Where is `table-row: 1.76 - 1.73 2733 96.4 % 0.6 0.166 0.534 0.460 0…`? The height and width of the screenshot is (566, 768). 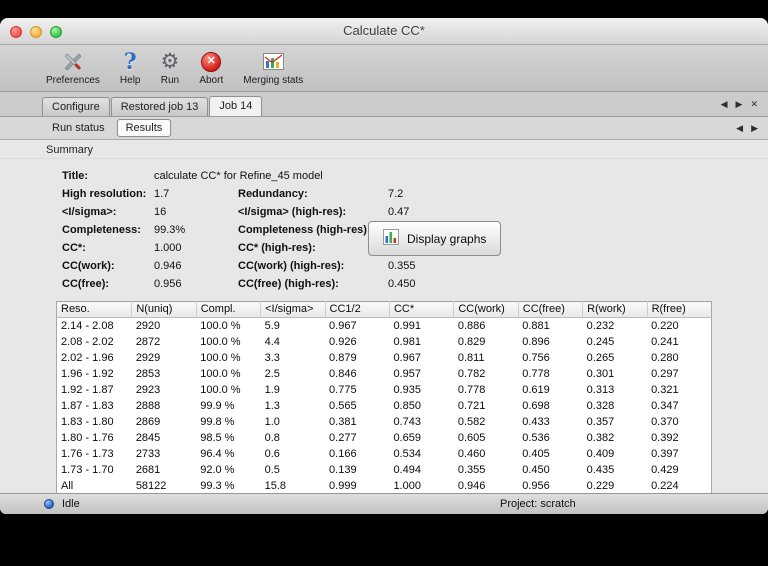
table-row: 1.76 - 1.73 2733 96.4 % 0.6 0.166 0.534 0.460 0… is located at coordinates (384, 454).